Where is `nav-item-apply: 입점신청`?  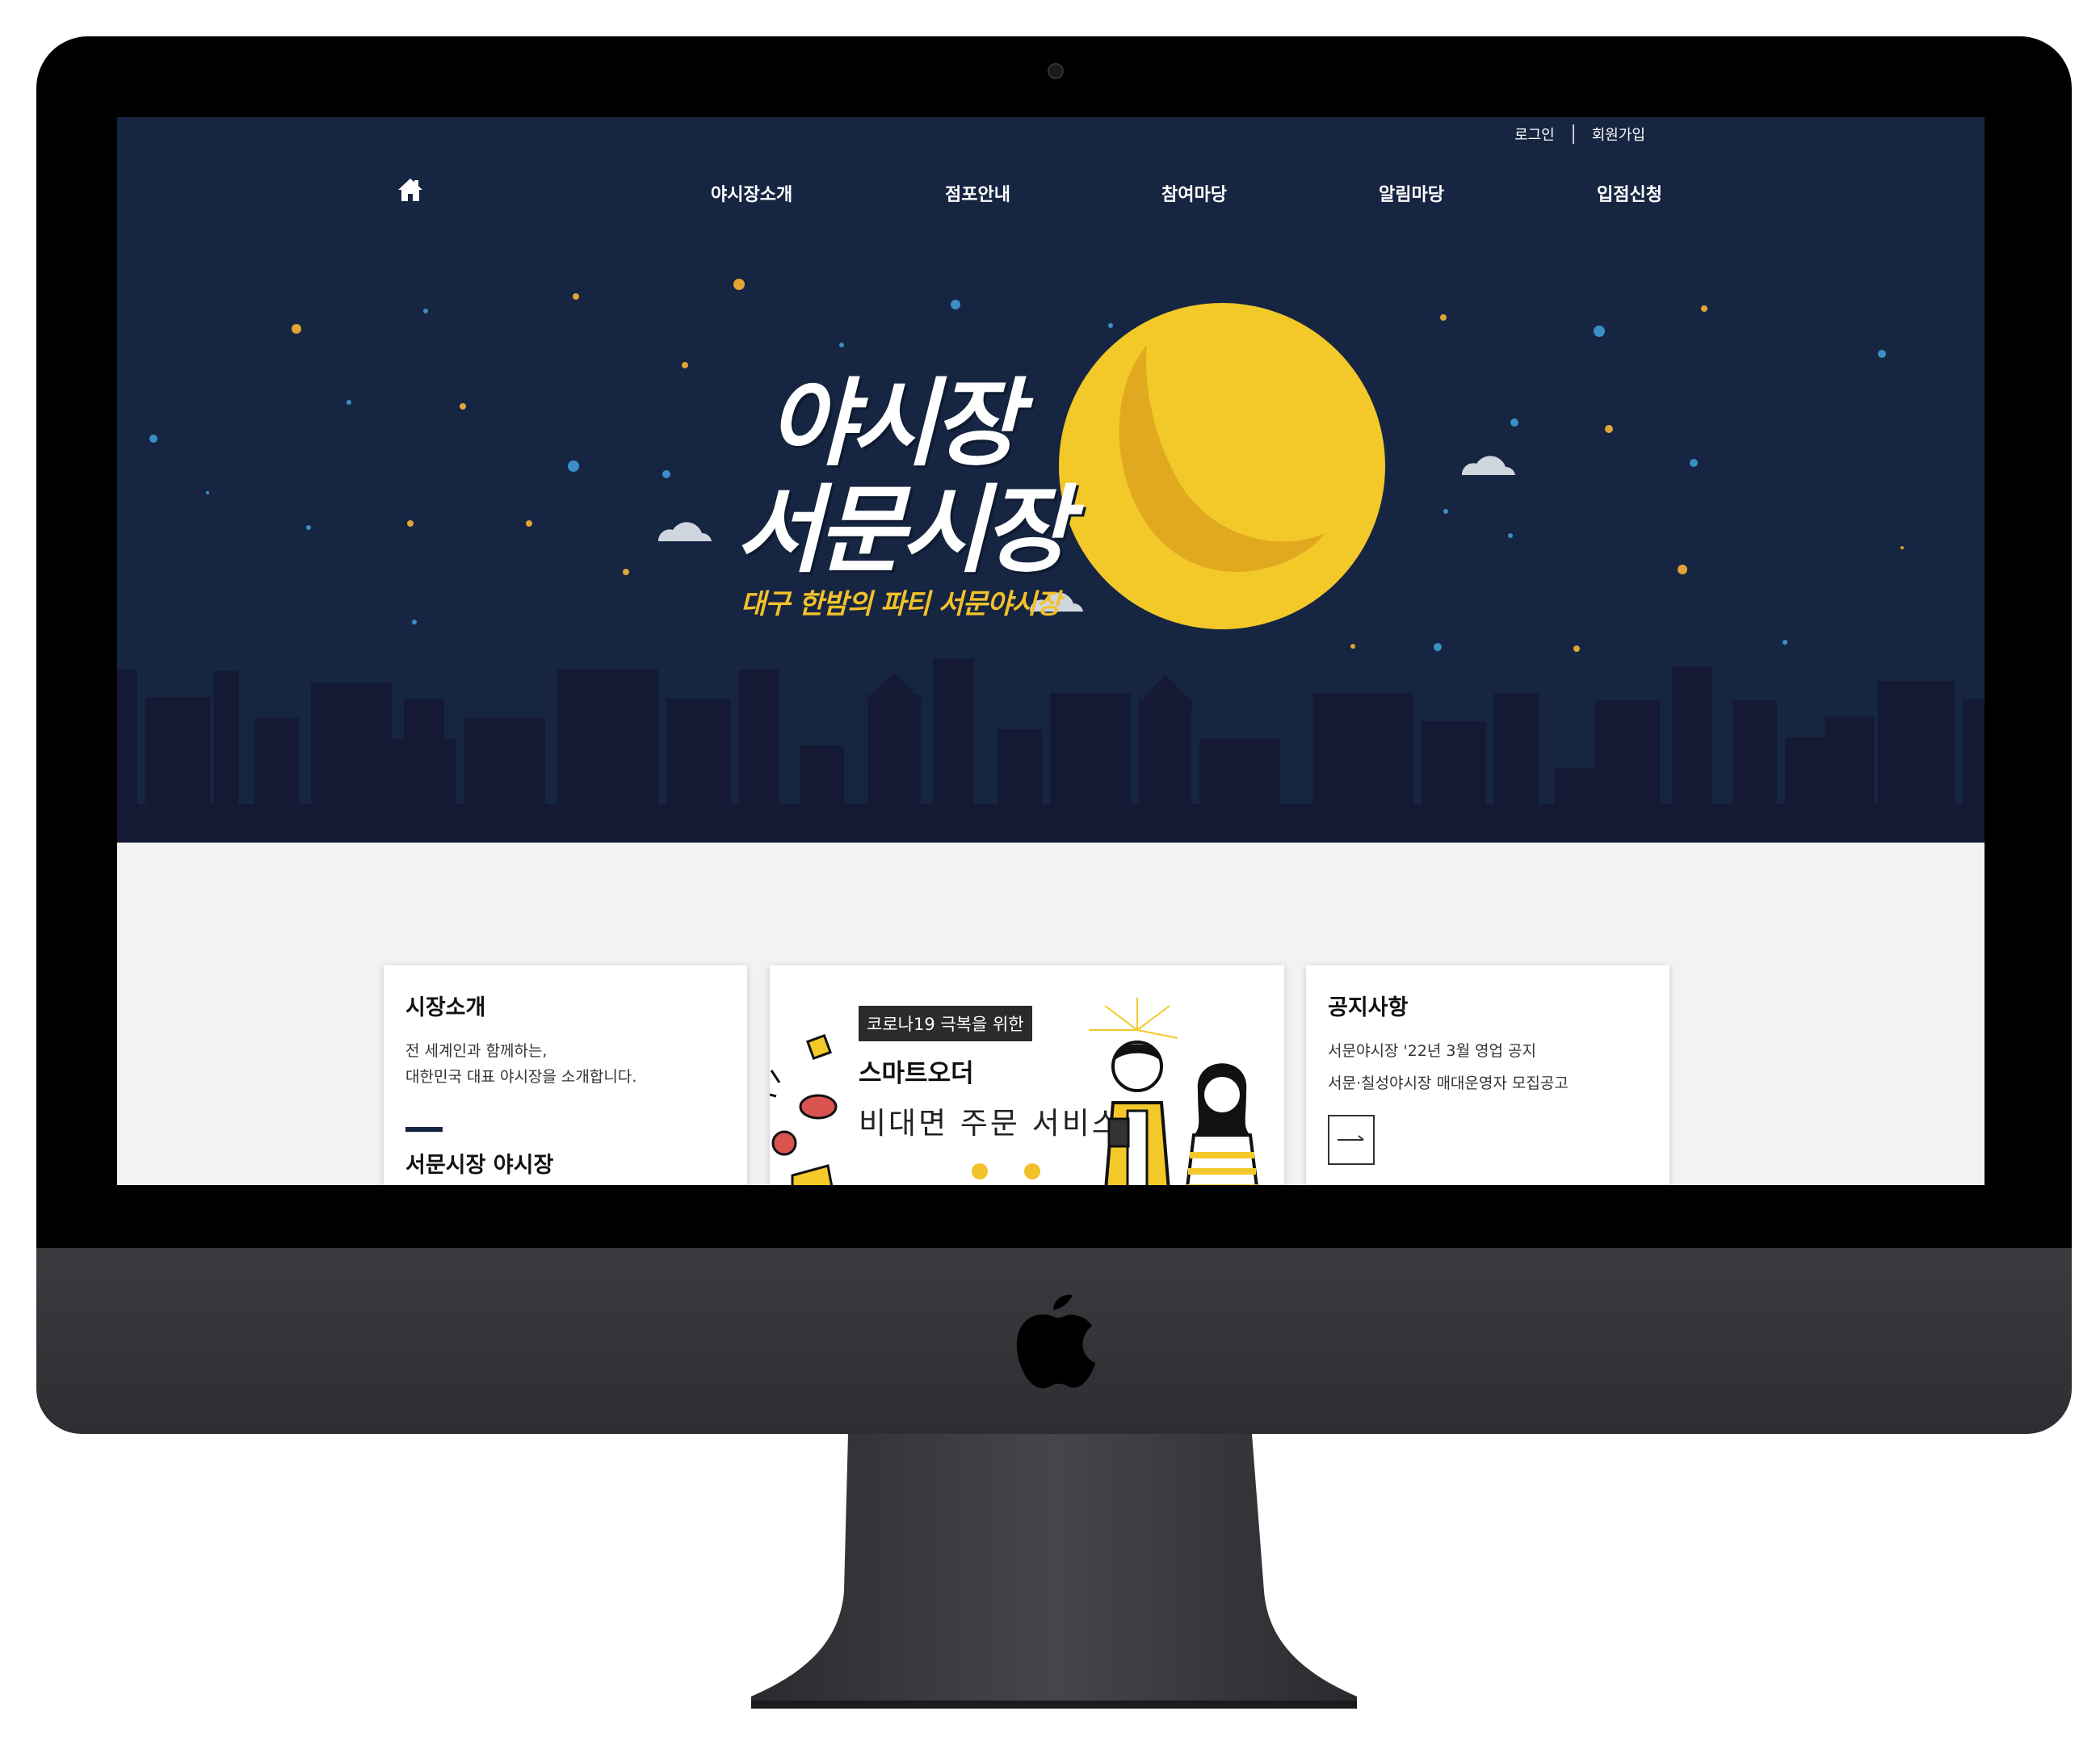 nav-item-apply: 입점신청 is located at coordinates (1630, 193).